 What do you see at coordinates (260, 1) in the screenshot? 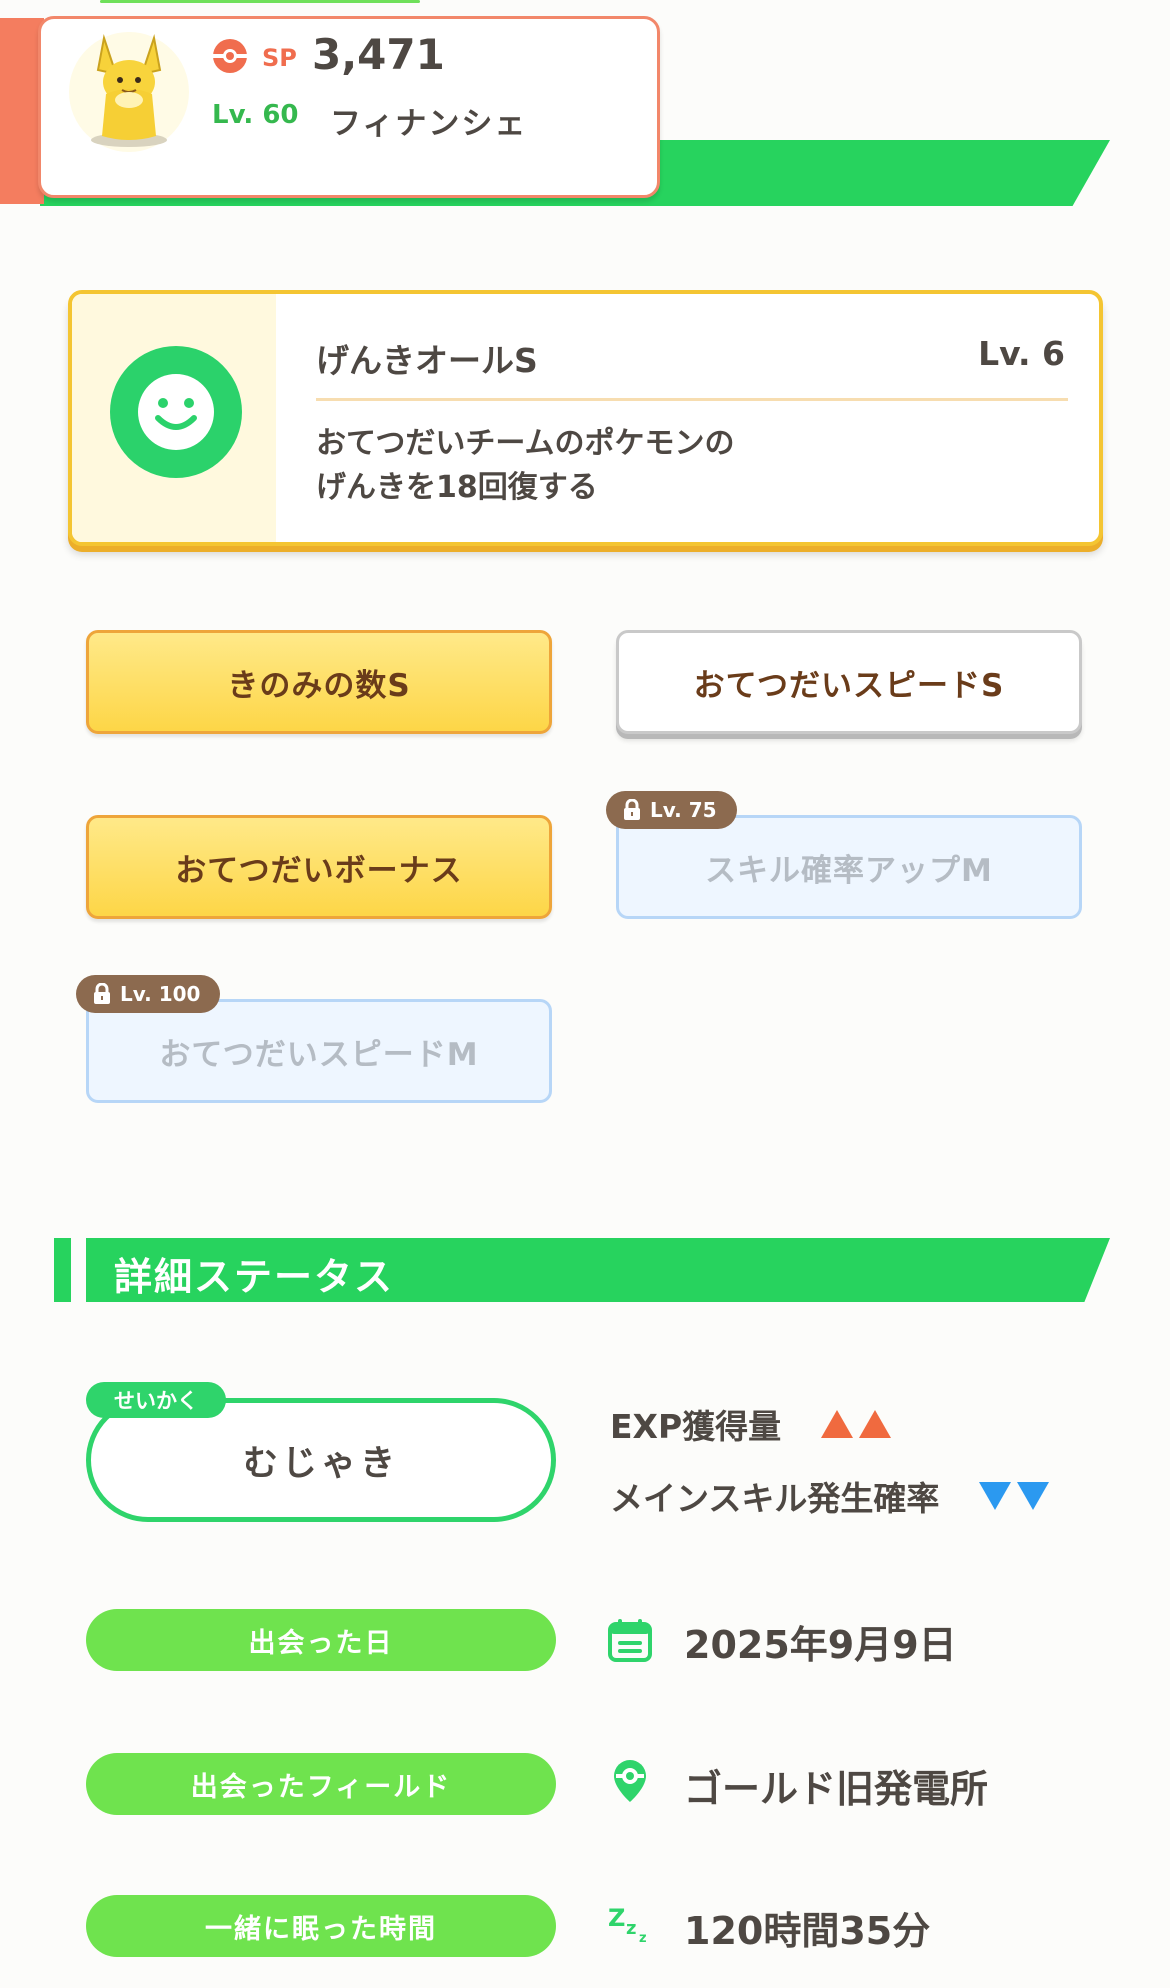
I see `top-divider-stub` at bounding box center [260, 1].